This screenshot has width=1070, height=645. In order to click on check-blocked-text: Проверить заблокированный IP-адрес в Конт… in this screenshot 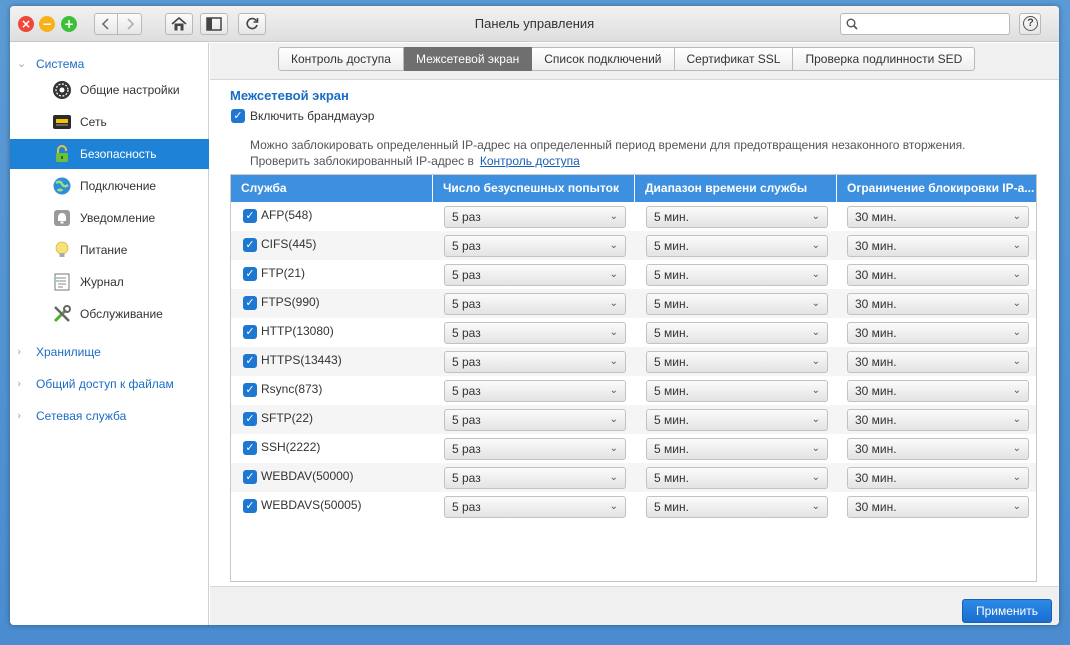, I will do `click(415, 161)`.